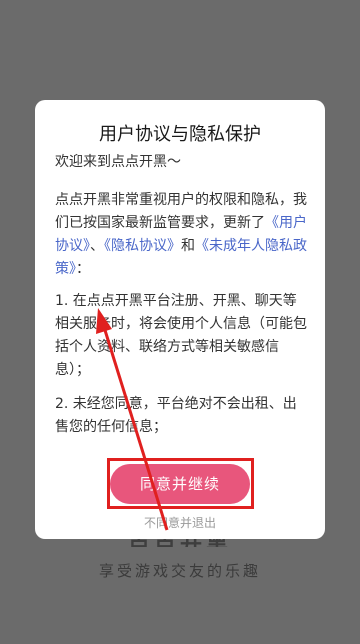  What do you see at coordinates (180, 134) in the screenshot?
I see `dialog-title: 用户协议与隐私保护` at bounding box center [180, 134].